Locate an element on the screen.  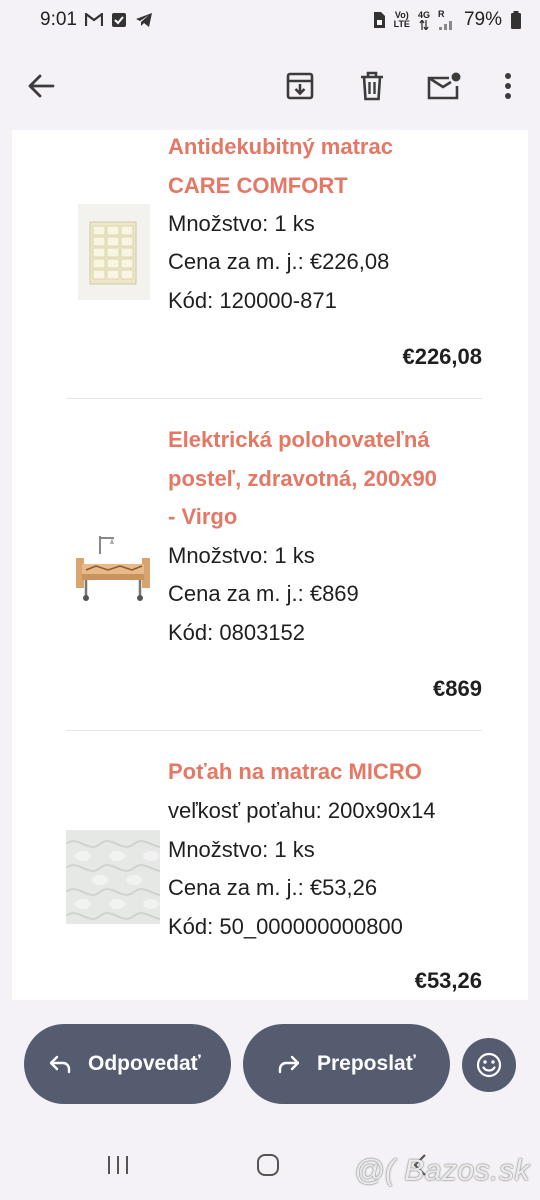
product-name: Antidekubitný matrac CARE COMFORT is located at coordinates (338, 167).